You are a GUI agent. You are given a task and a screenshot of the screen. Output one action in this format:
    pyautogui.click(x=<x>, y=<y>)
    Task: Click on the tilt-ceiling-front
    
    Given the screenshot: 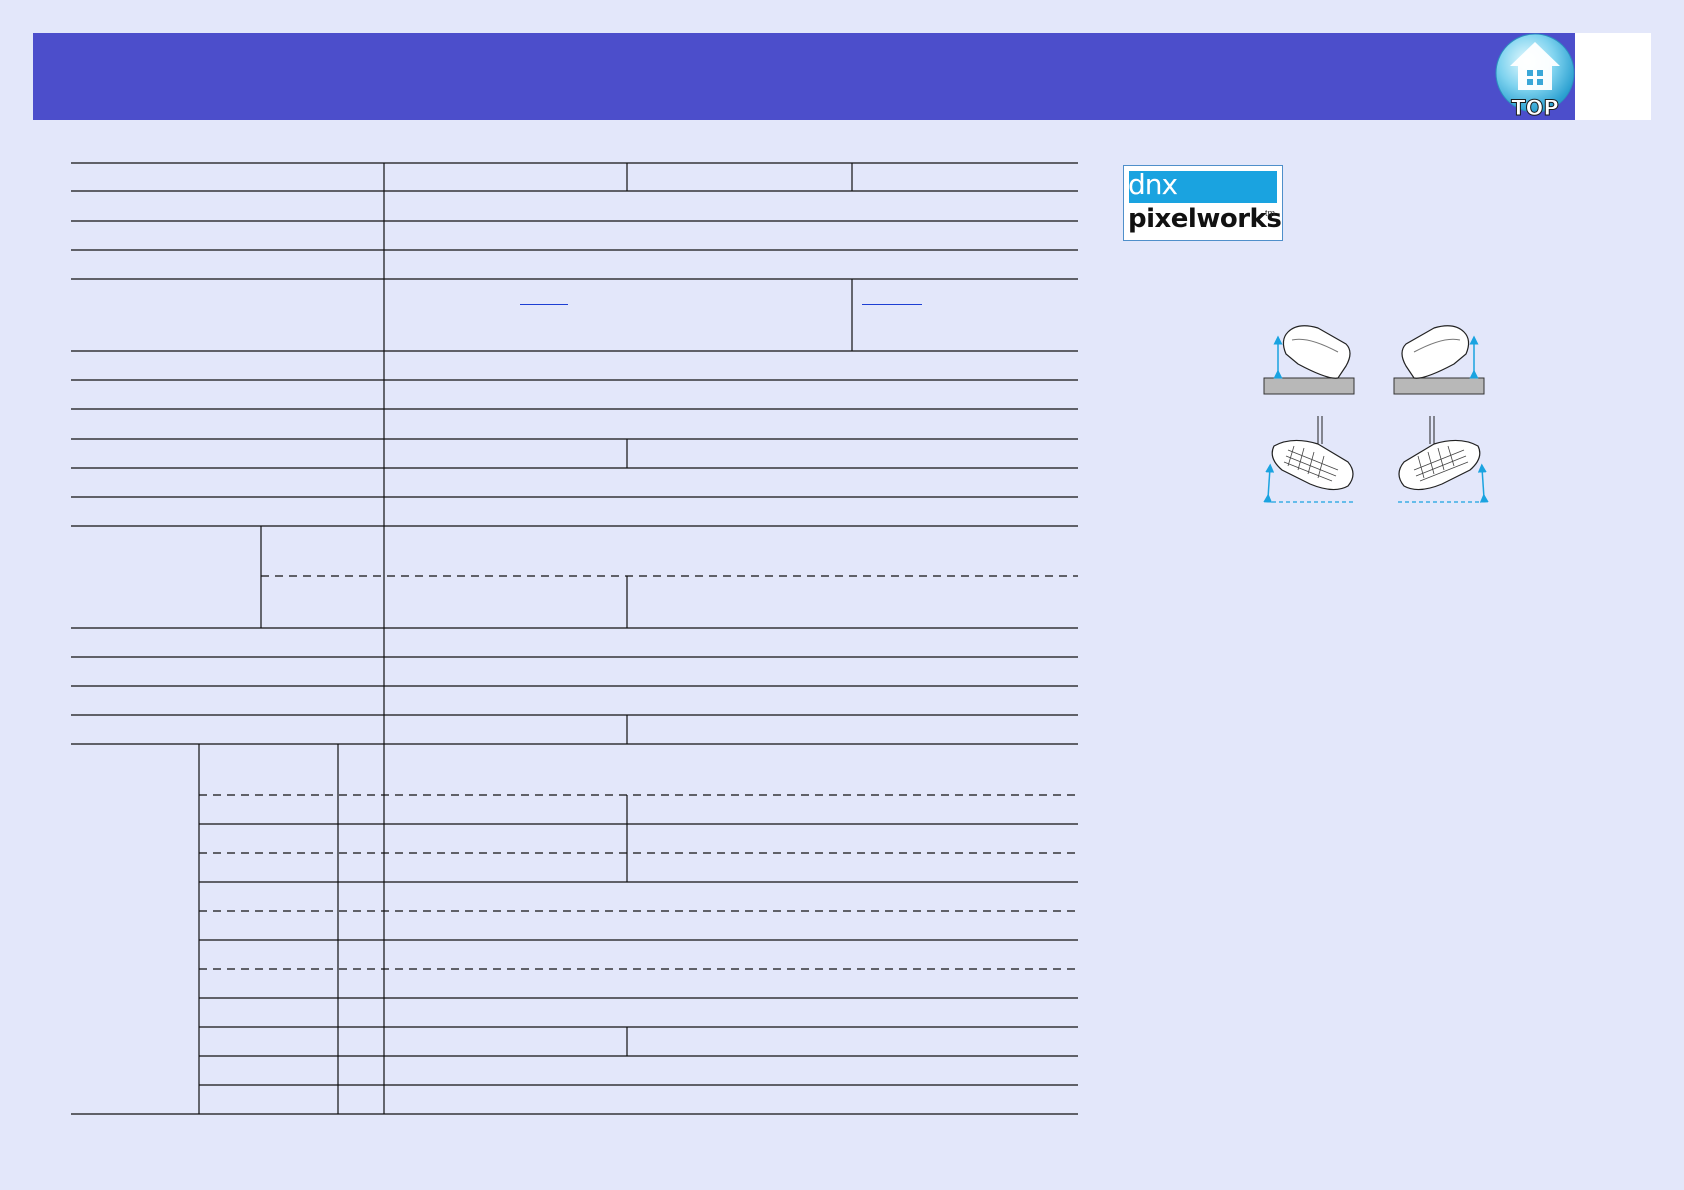 What is the action you would take?
    pyautogui.click(x=1308, y=459)
    